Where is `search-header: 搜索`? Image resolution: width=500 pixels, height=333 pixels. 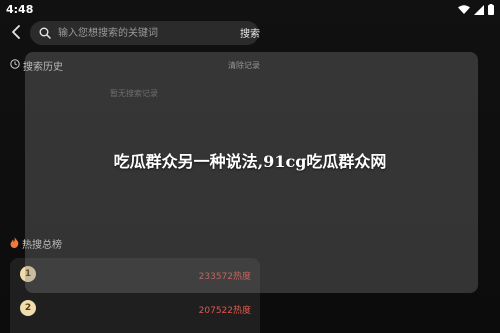
search-header: 搜索 is located at coordinates (250, 33).